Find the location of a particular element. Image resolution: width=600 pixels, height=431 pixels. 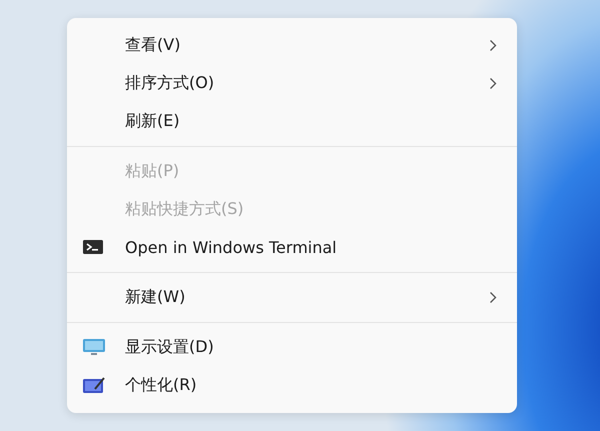

menu-item: 刷新(E) is located at coordinates (292, 121).